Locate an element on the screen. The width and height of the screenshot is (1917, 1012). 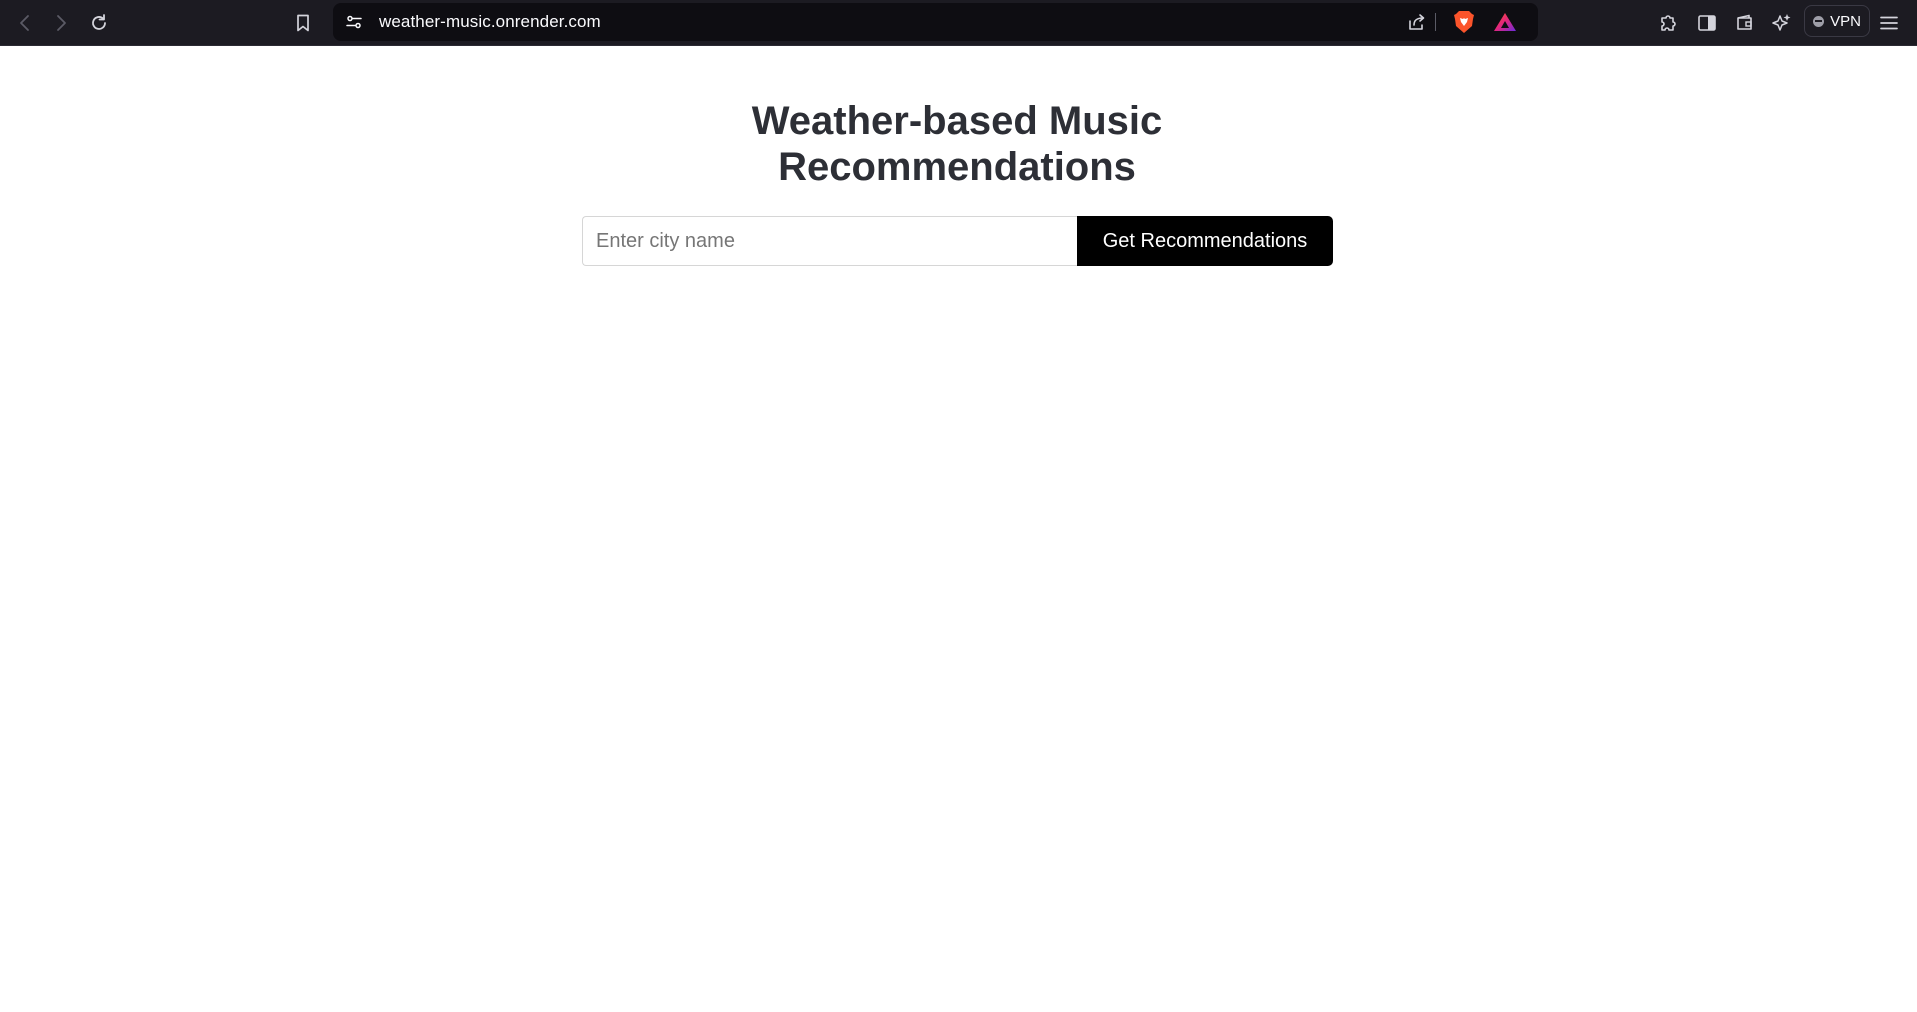
city-search-form: Get Recommendations is located at coordinates (957, 241).